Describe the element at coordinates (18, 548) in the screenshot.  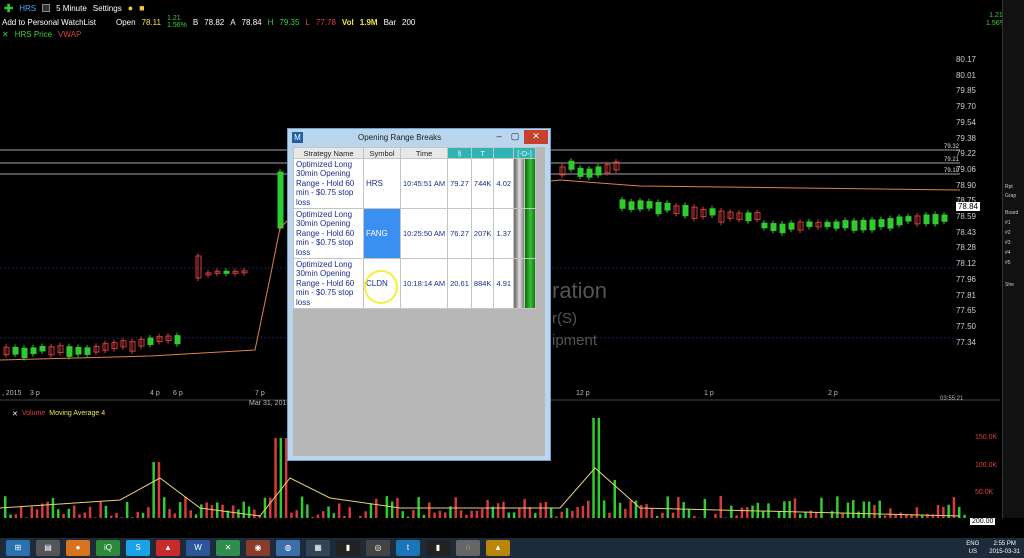
I see `start-icon: ⊞` at that location.